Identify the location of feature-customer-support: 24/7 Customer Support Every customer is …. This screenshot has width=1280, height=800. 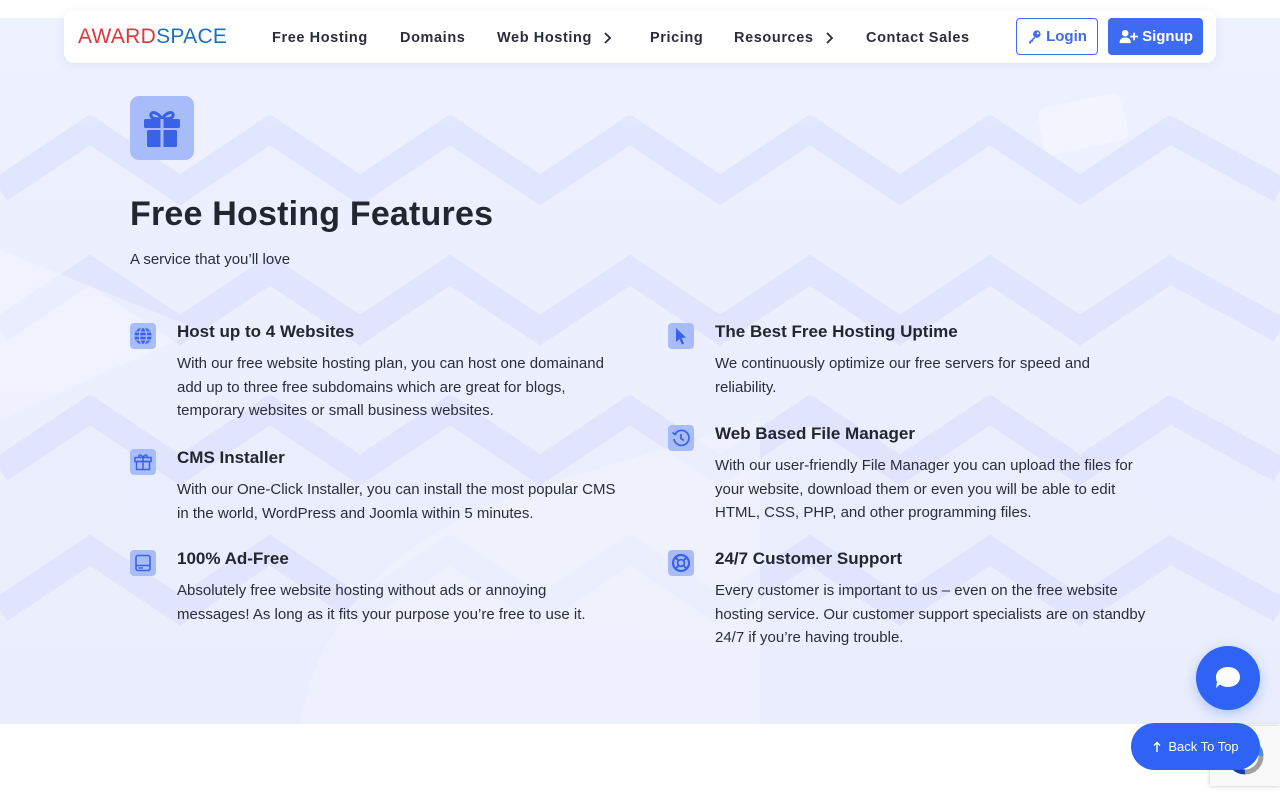
(906, 597).